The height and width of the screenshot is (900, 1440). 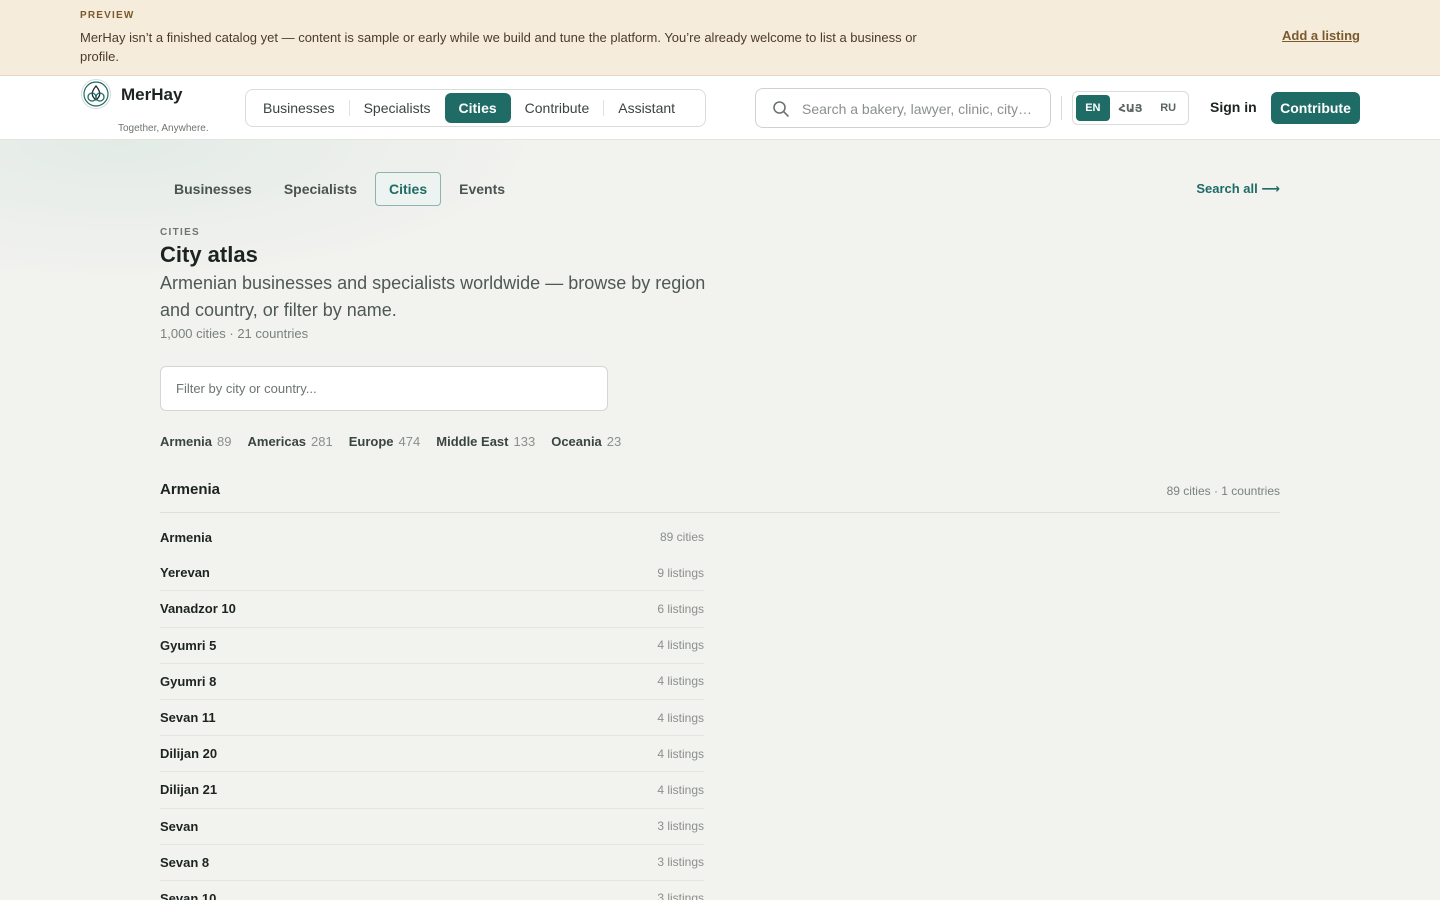 What do you see at coordinates (384, 388) in the screenshot?
I see `city-filter-input` at bounding box center [384, 388].